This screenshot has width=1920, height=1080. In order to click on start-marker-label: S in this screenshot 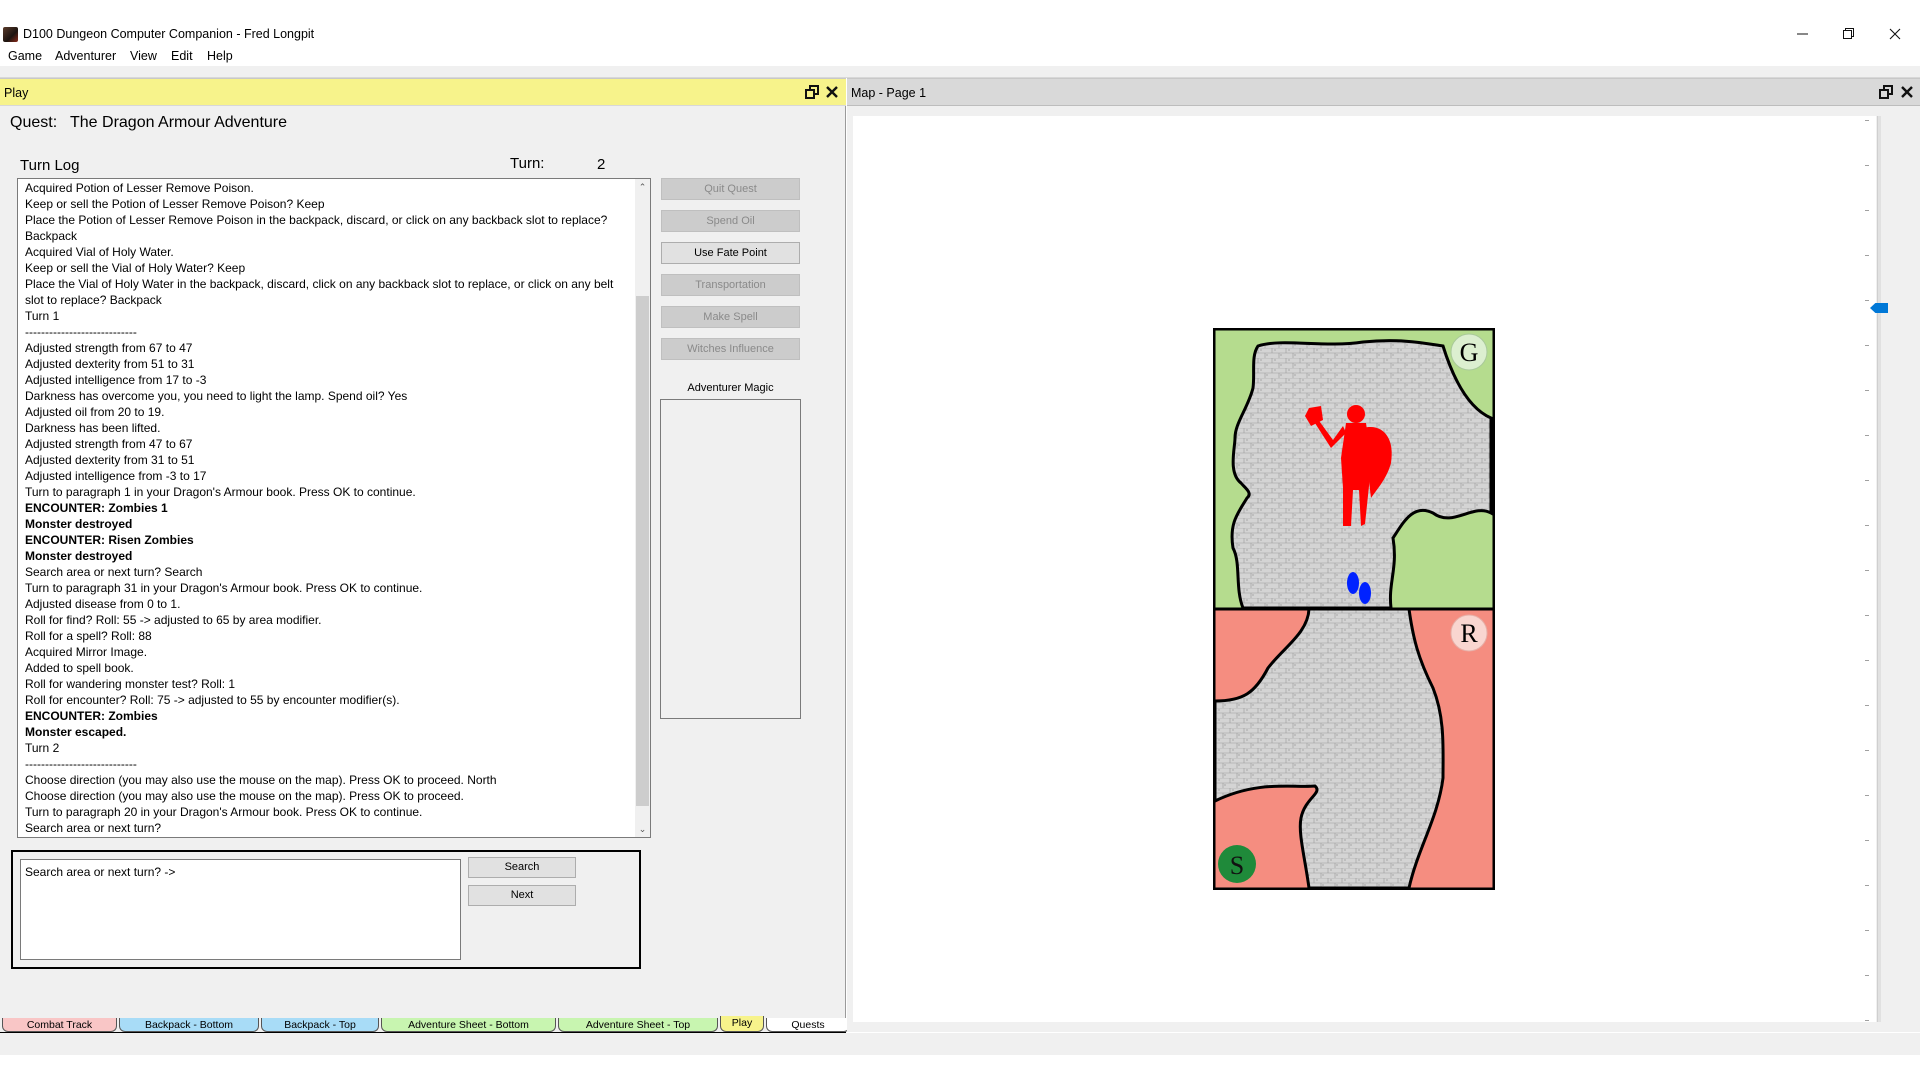, I will do `click(1237, 865)`.